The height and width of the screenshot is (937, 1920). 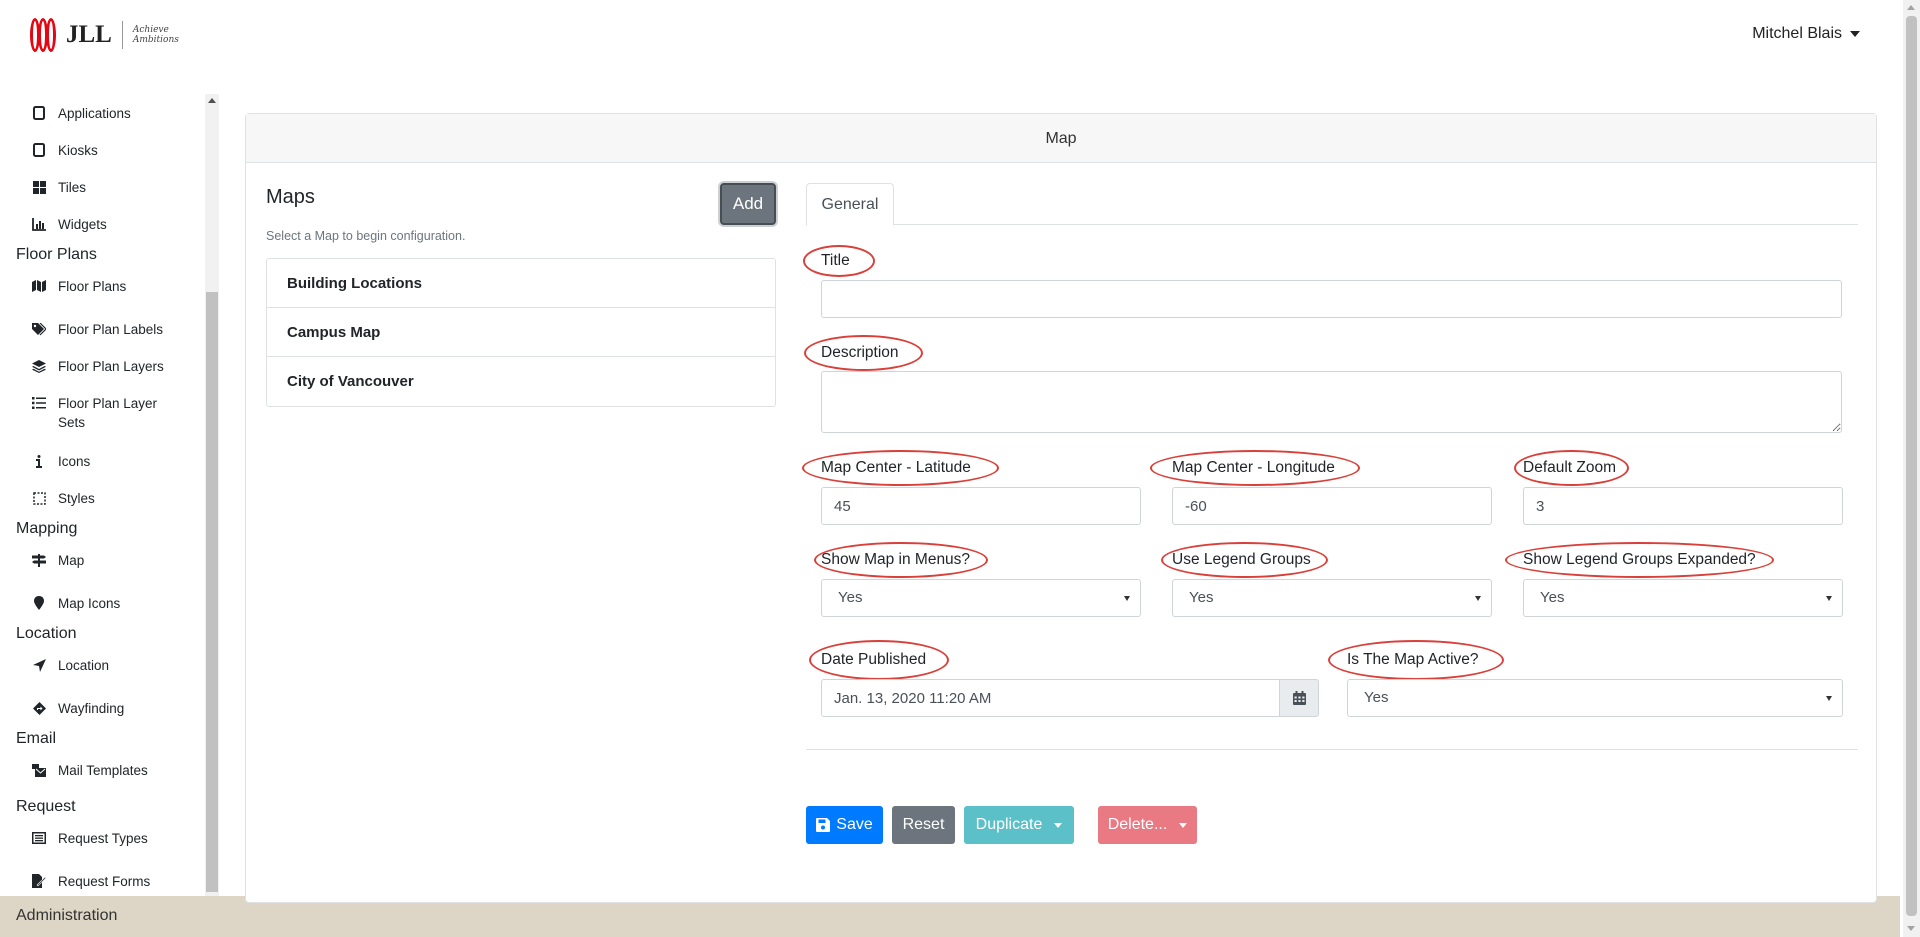 I want to click on longitude-input, so click(x=1332, y=506).